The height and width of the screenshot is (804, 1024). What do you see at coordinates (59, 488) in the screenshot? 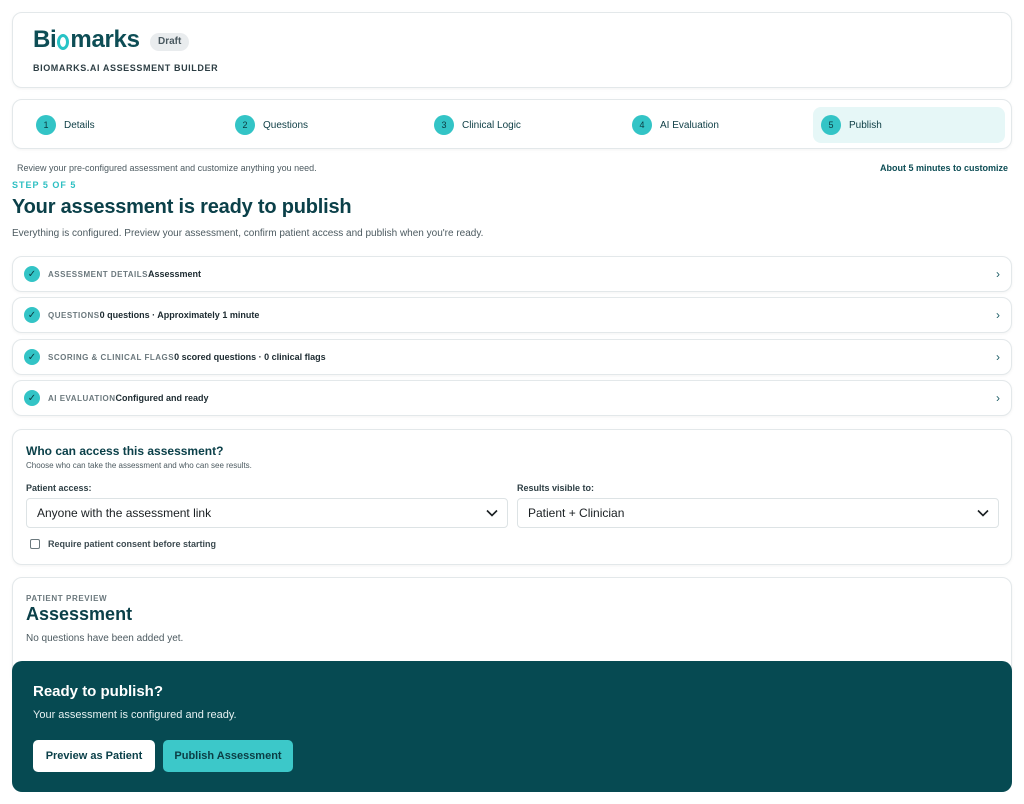
I see `patient-access-label: Patient access:` at bounding box center [59, 488].